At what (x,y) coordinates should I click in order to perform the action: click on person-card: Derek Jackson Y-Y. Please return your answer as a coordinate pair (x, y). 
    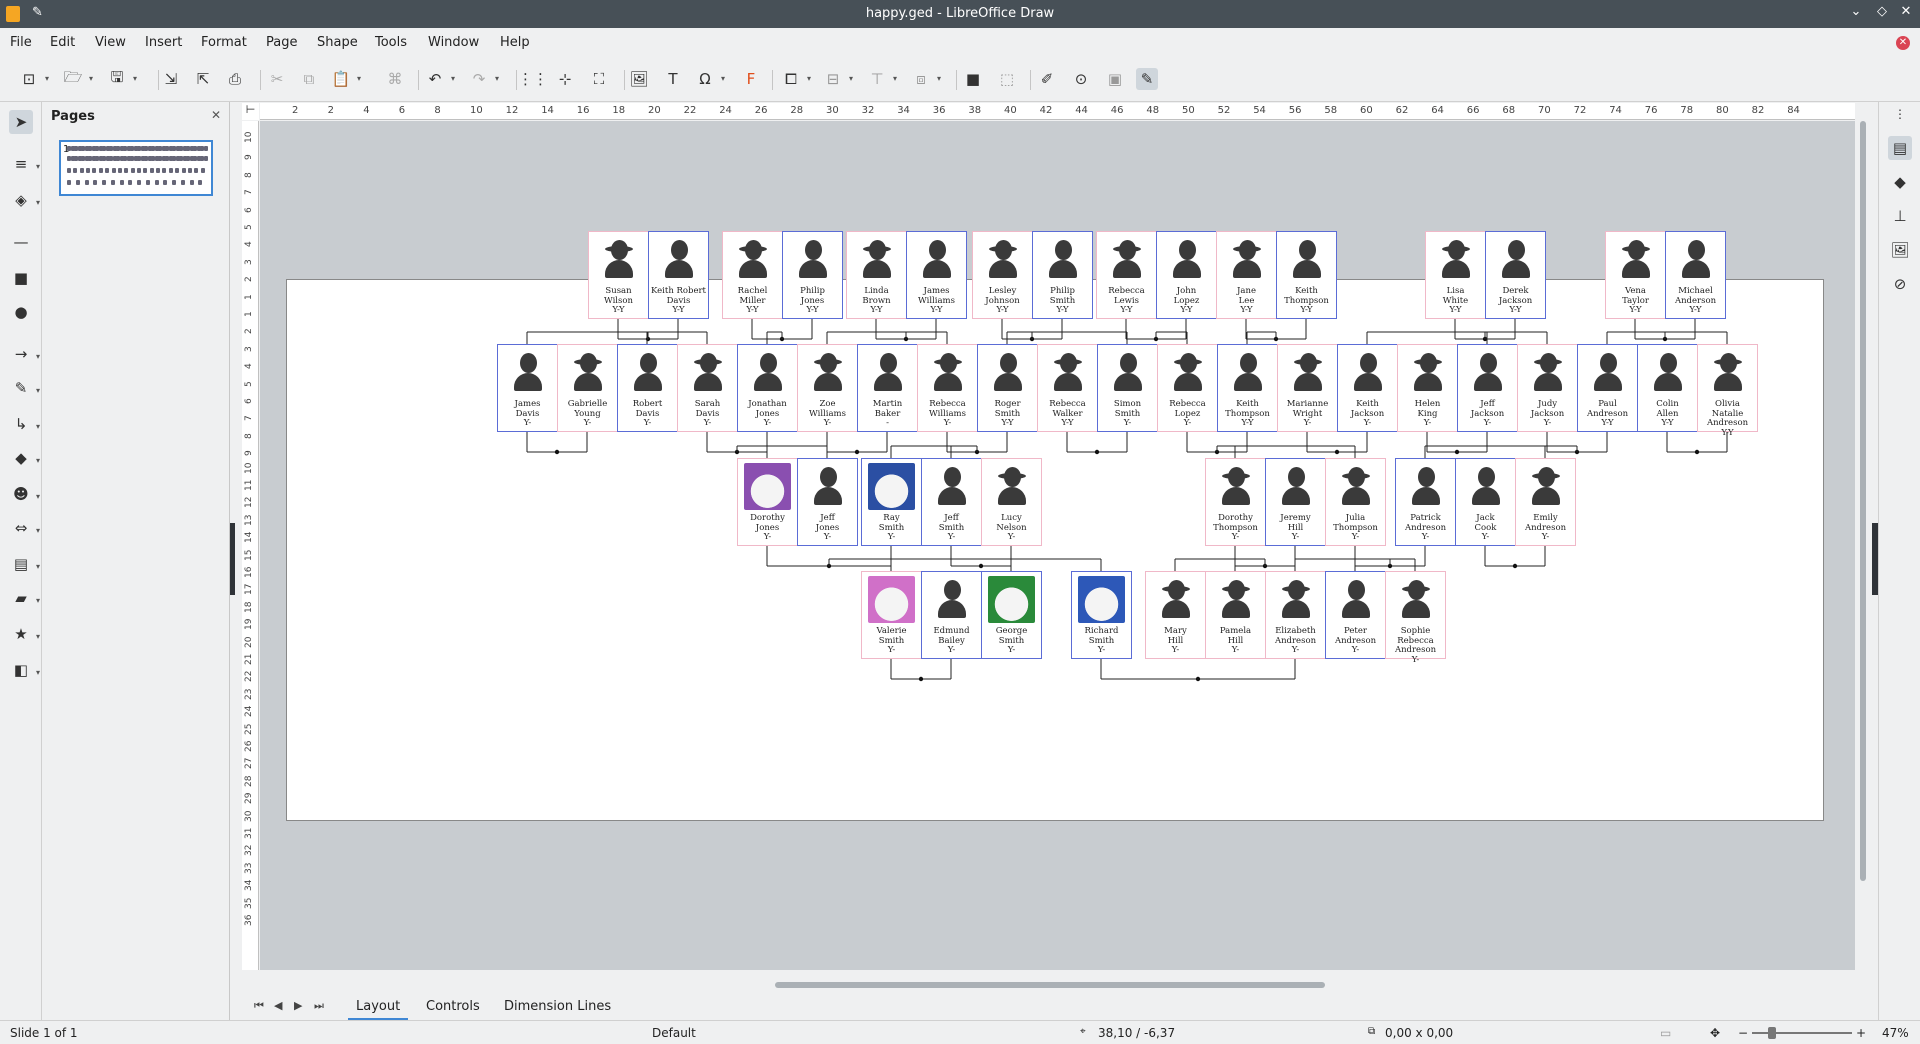
    Looking at the image, I should click on (1515, 275).